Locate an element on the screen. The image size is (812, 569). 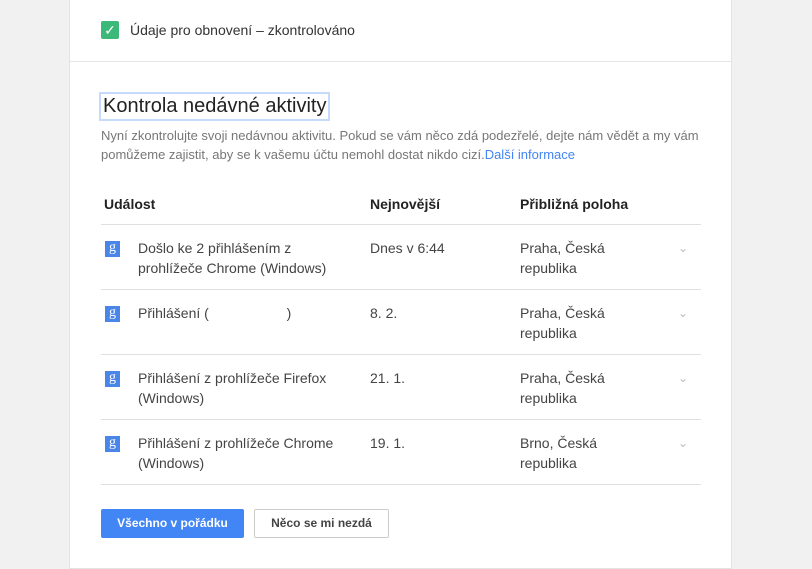
divider is located at coordinates (400, 61).